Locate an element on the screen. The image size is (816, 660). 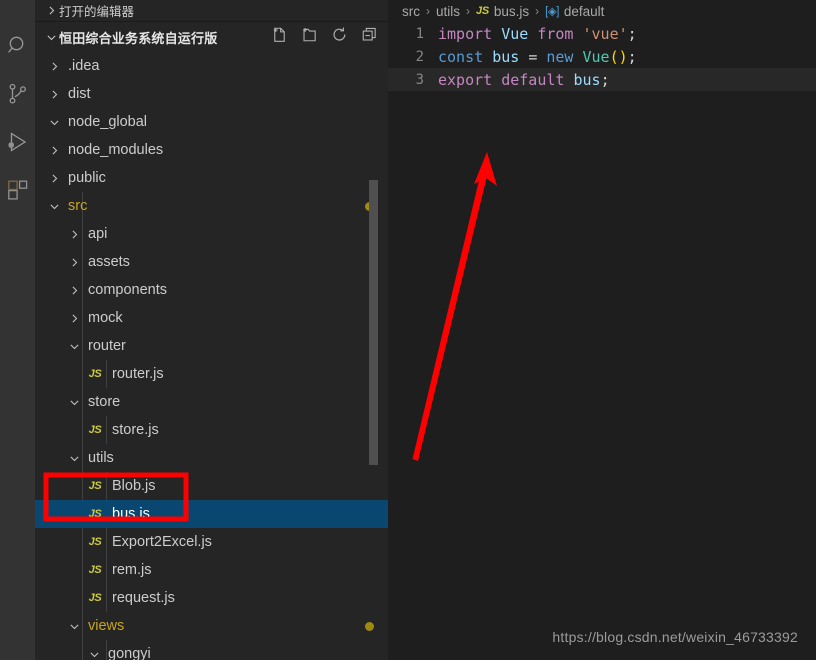
tree-file-row: JS router.js is located at coordinates (211, 374).